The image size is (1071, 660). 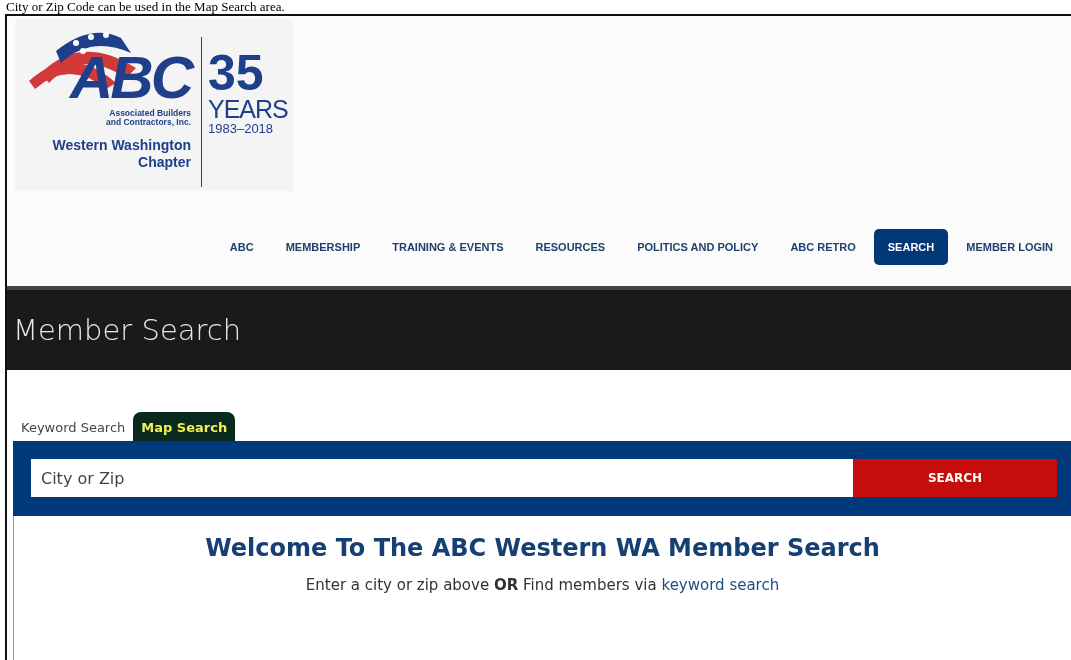 I want to click on logo-letters: ABC, so click(x=130, y=78).